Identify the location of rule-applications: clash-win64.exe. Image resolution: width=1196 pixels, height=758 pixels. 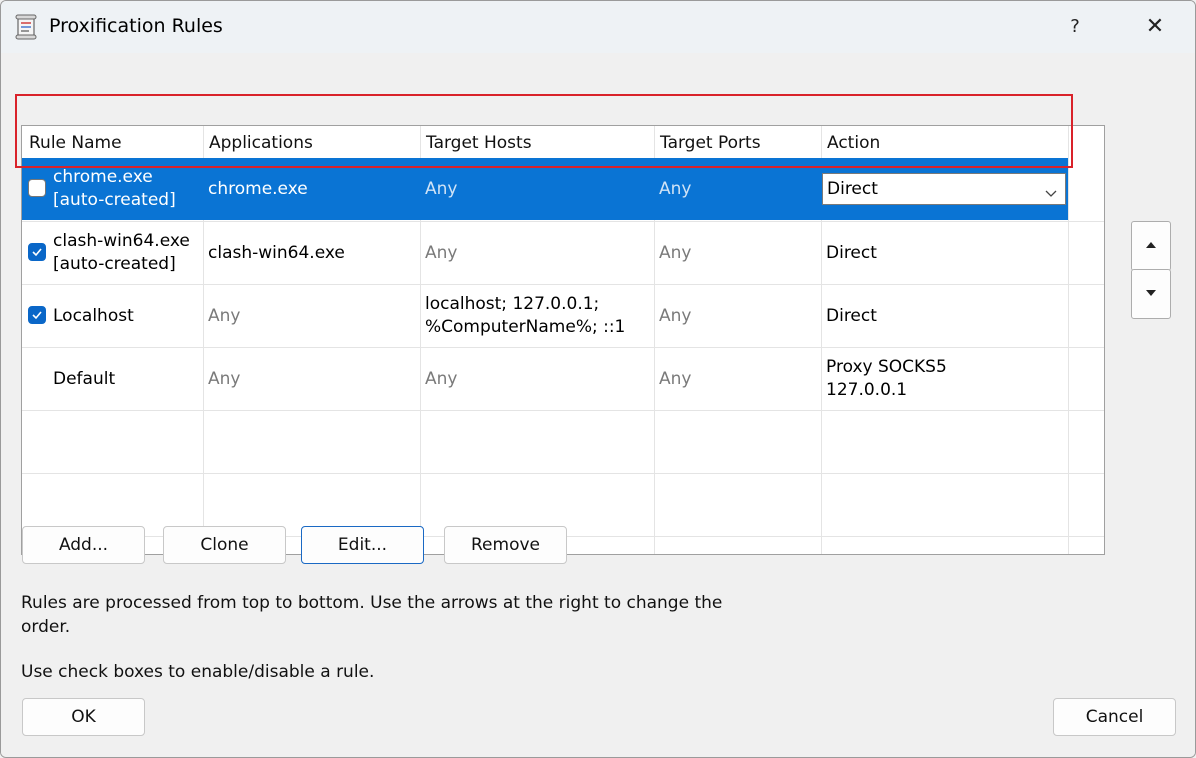
(276, 252).